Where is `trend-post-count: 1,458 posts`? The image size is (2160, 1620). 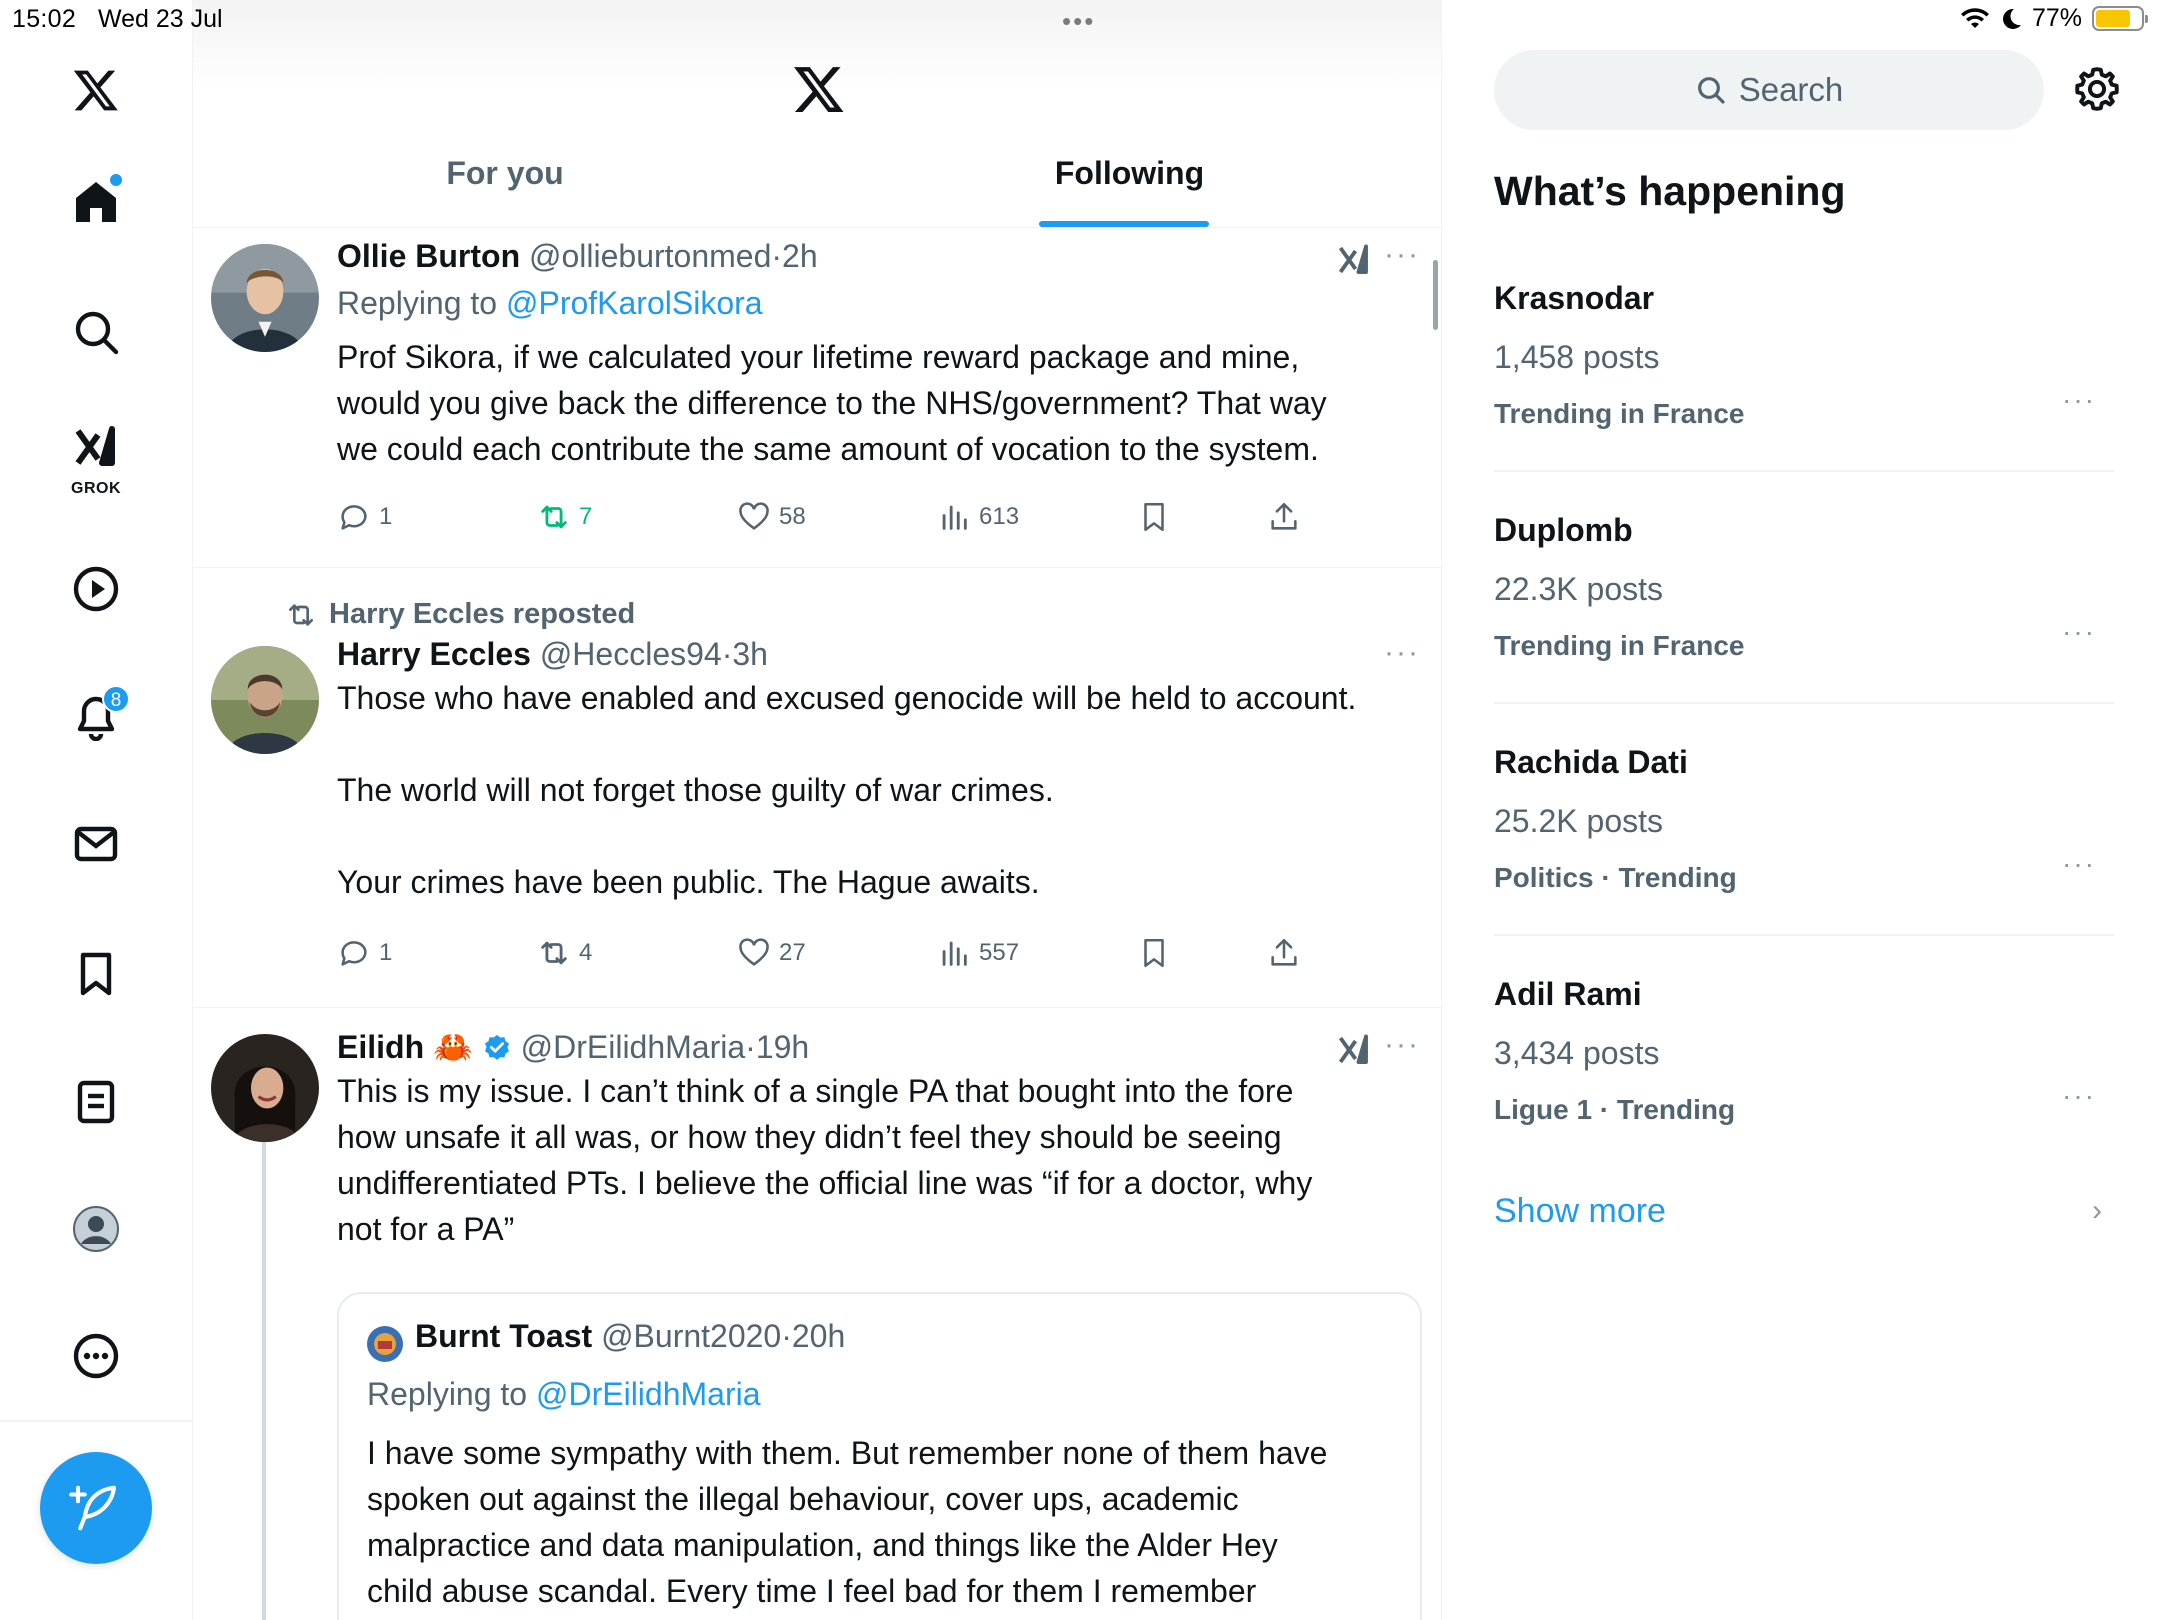
trend-post-count: 1,458 posts is located at coordinates (1577, 357).